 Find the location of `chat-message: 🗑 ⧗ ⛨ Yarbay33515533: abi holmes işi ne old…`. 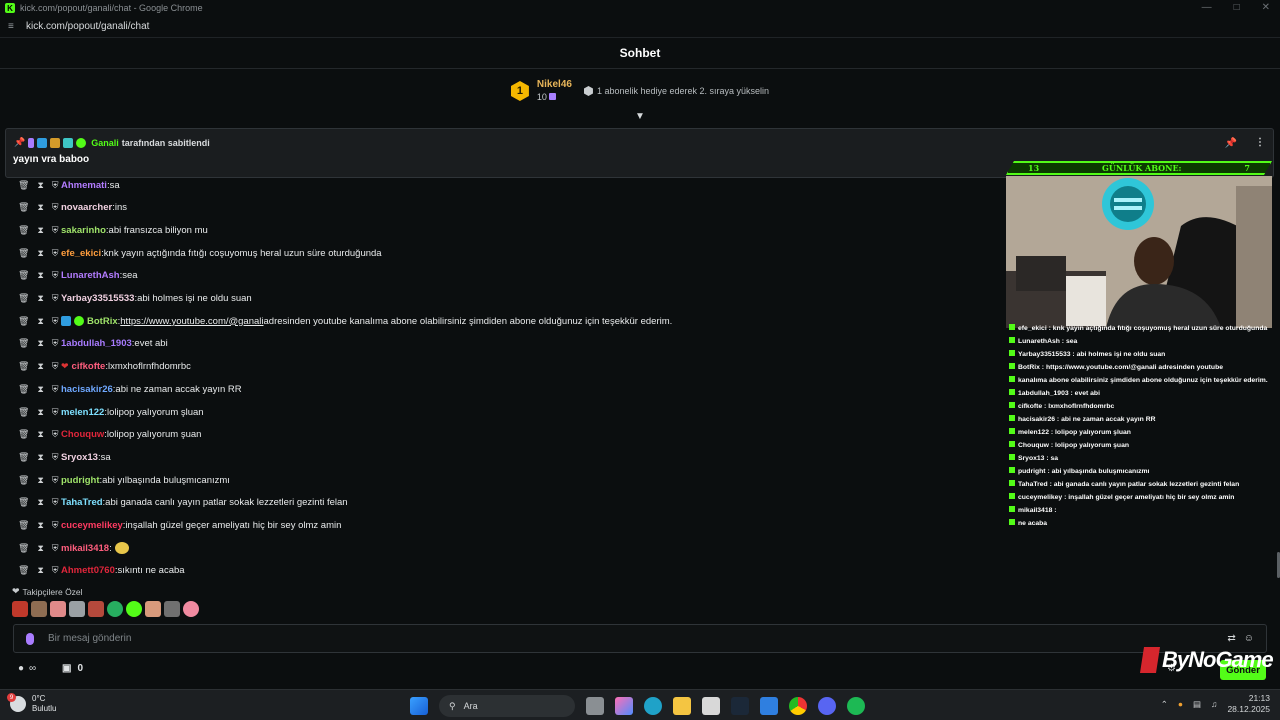

chat-message: 🗑 ⧗ ⛨ Yarbay33515533: abi holmes işi ne old… is located at coordinates (126, 299).